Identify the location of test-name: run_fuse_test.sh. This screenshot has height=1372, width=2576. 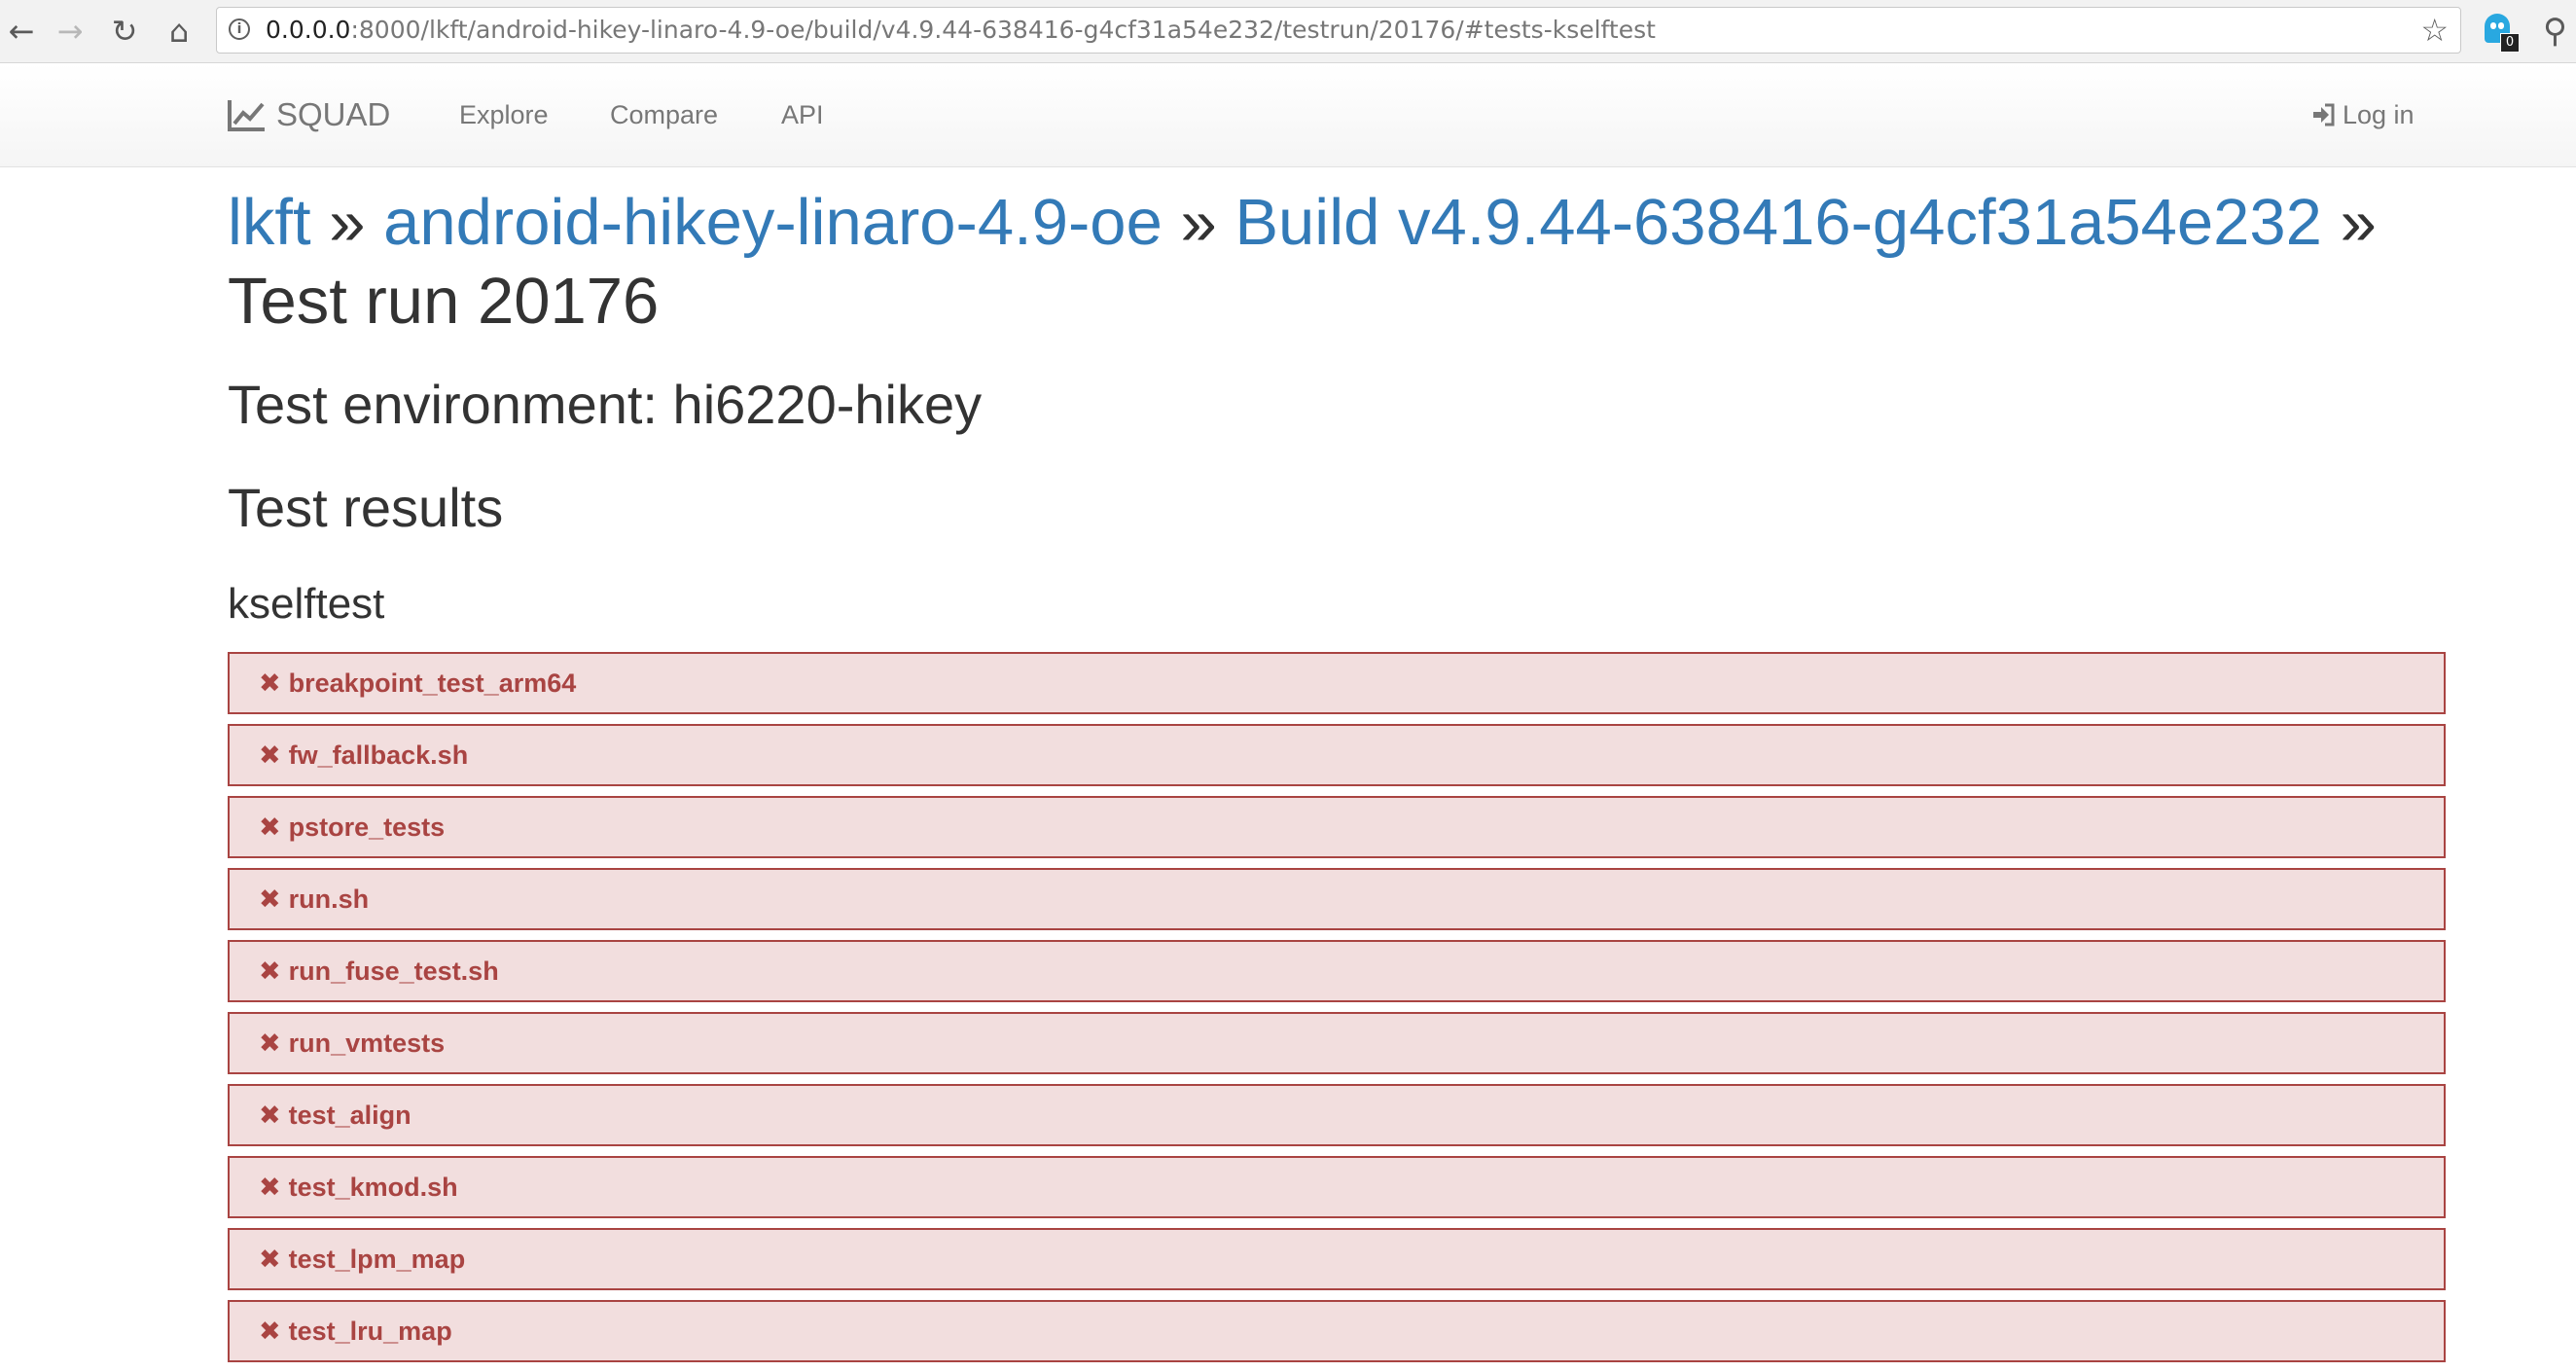
(393, 971).